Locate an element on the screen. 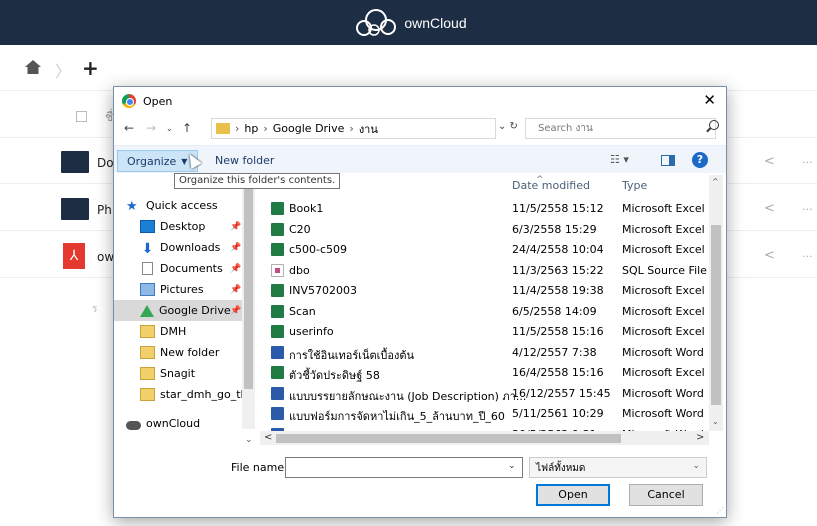  search-input: Search งาน is located at coordinates (620, 128).